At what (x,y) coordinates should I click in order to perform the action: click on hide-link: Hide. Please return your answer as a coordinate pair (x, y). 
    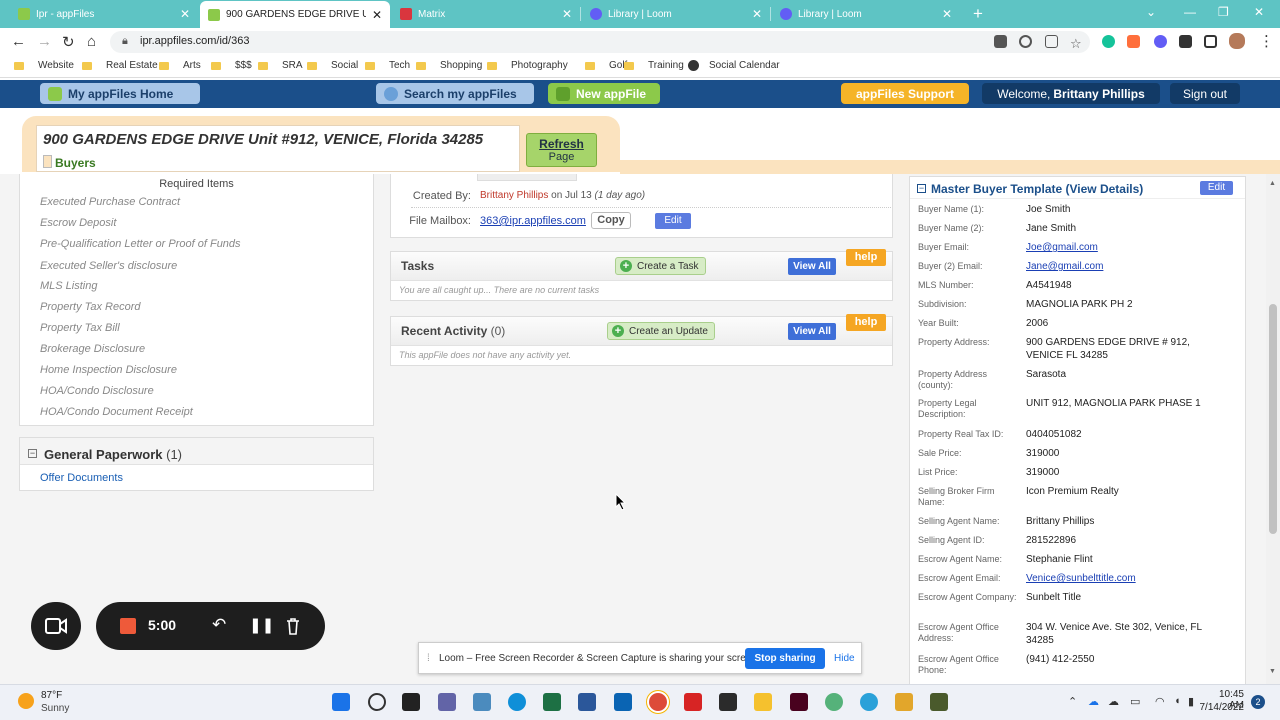
    Looking at the image, I should click on (844, 658).